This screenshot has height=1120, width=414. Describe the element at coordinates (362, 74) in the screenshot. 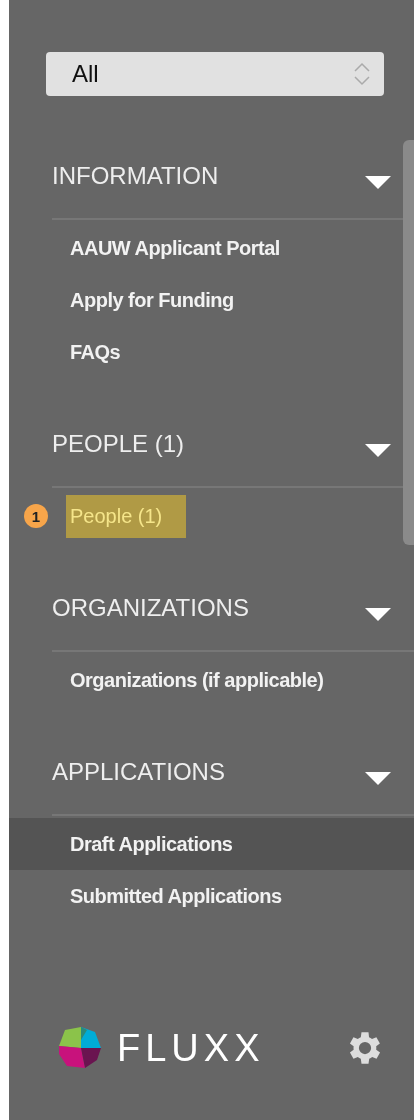

I see `up-down-arrows-icon` at that location.